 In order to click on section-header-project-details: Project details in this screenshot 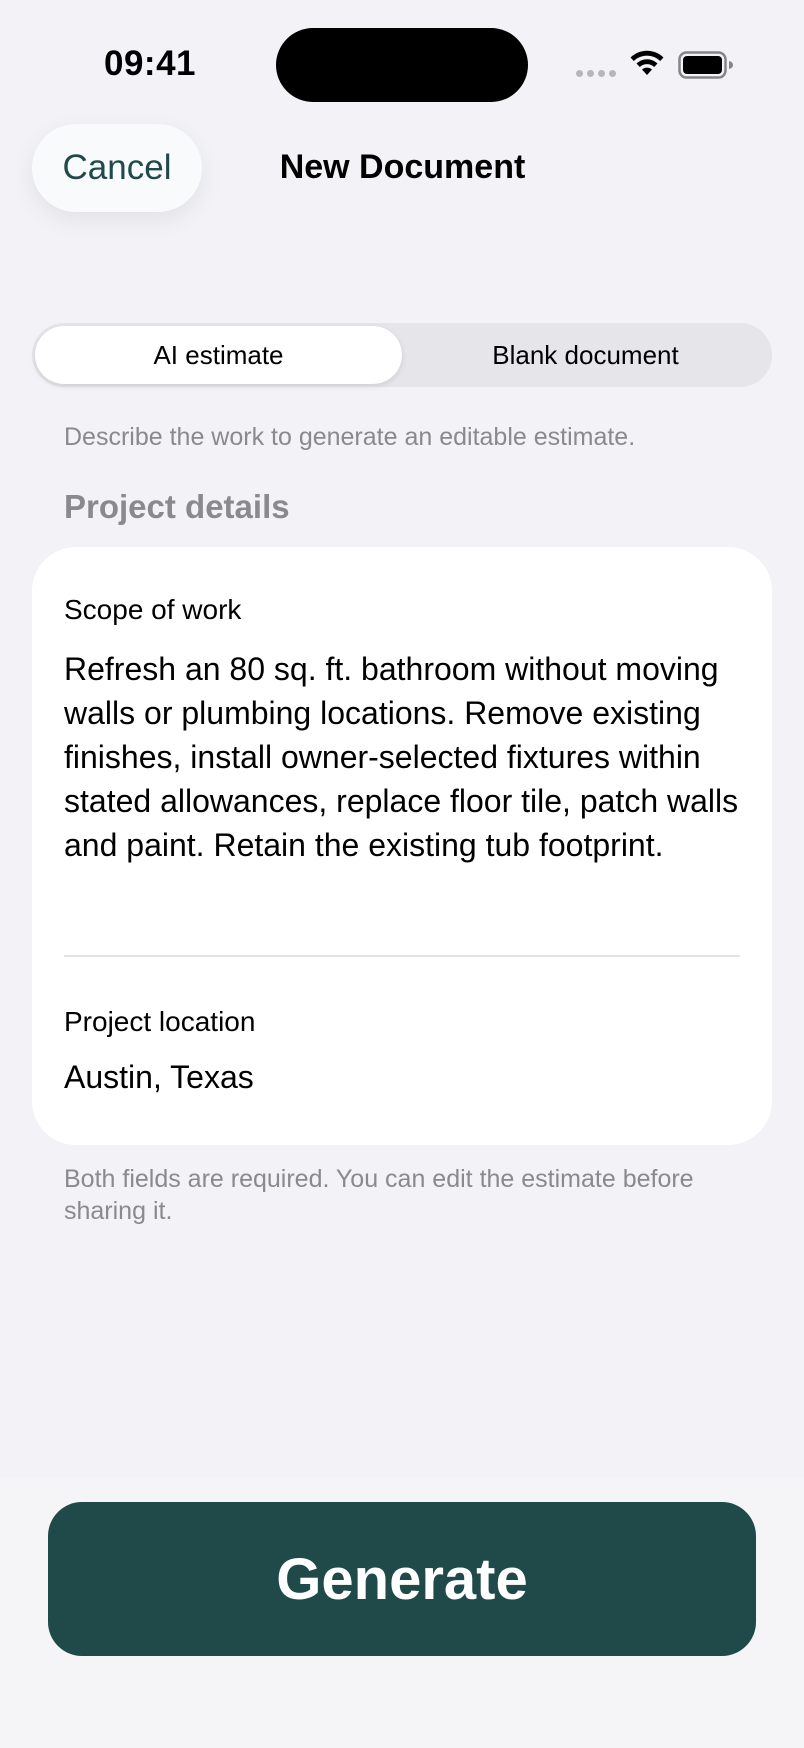, I will do `click(177, 506)`.